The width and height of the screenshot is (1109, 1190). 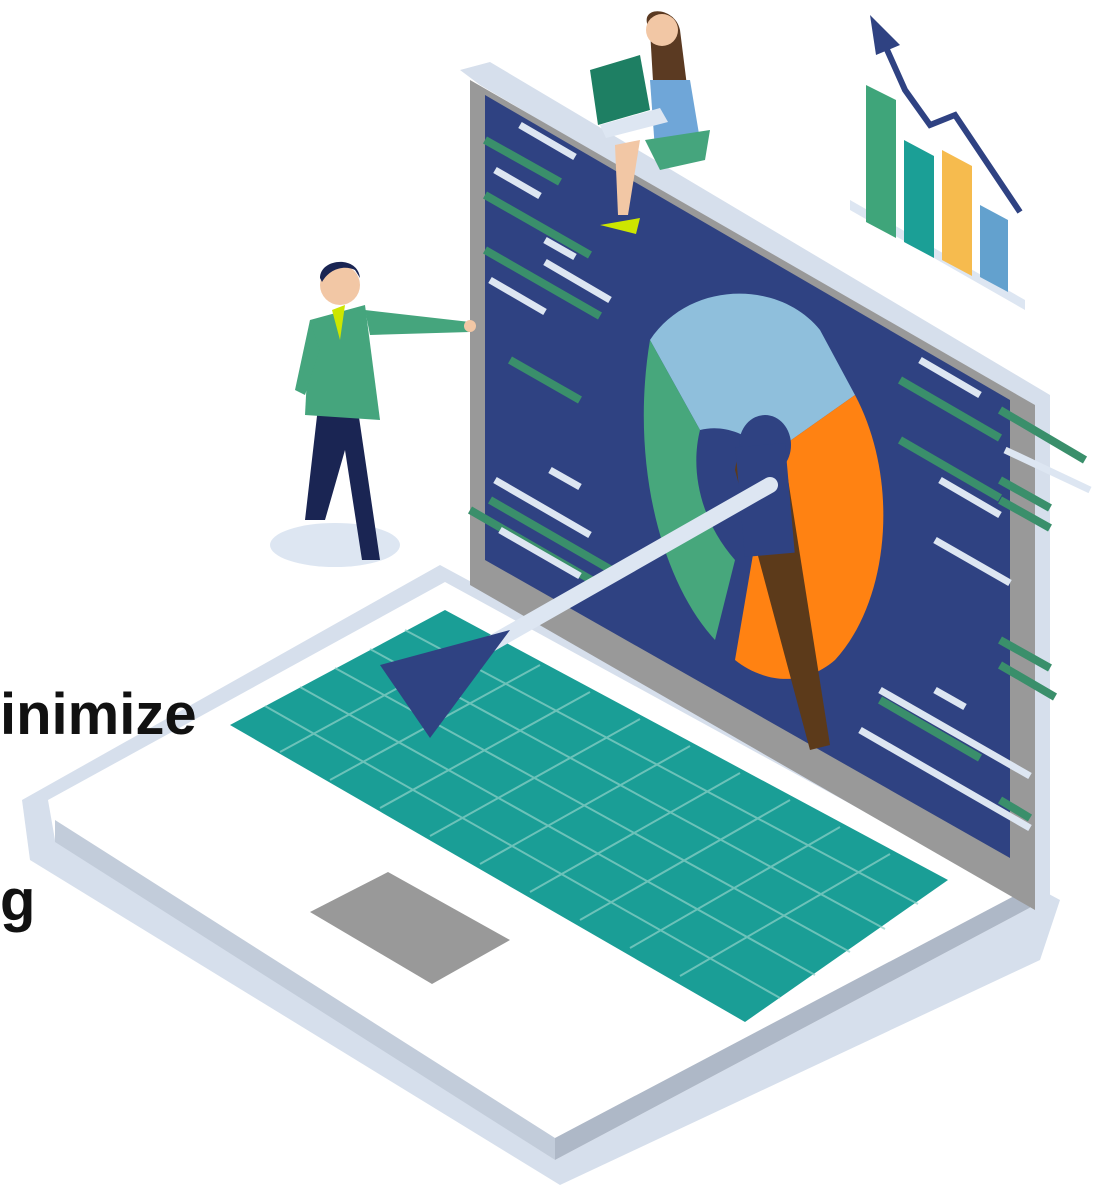 What do you see at coordinates (18, 900) in the screenshot?
I see `caption-line-2: g` at bounding box center [18, 900].